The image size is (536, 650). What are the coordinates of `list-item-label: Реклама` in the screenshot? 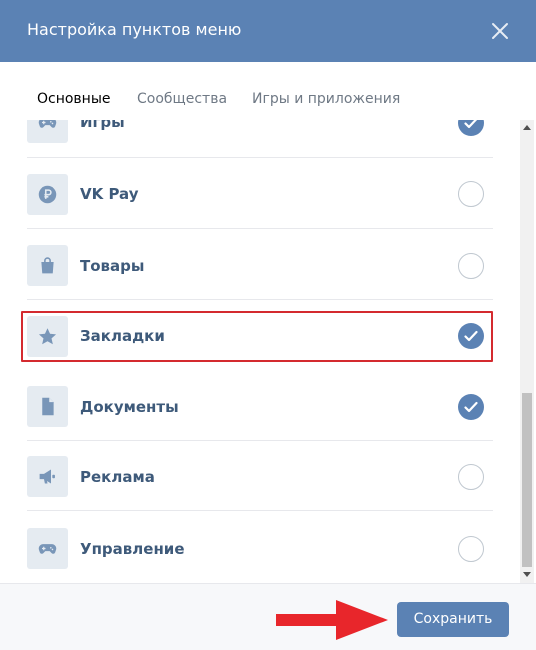 It's located at (117, 477).